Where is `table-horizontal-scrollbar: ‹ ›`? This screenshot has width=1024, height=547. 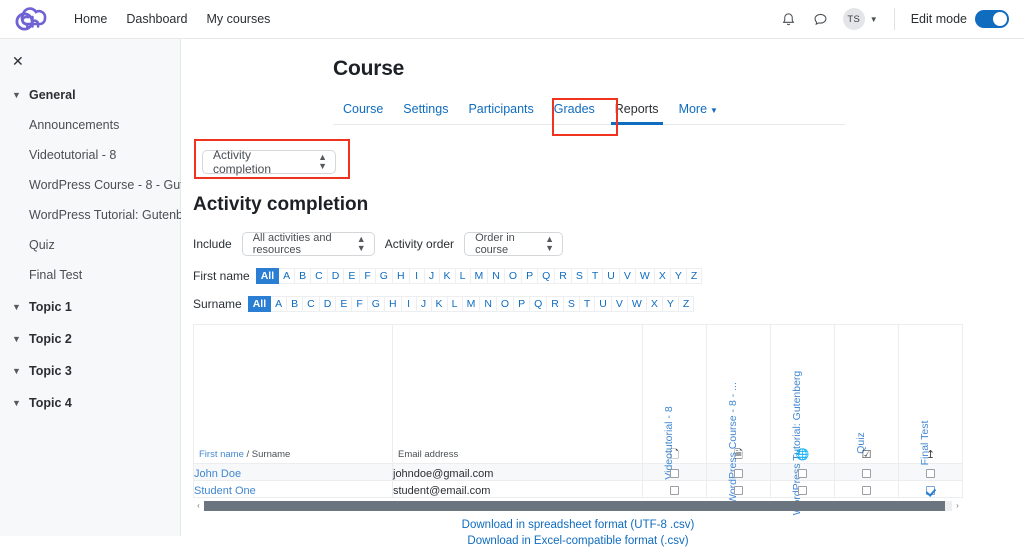 table-horizontal-scrollbar: ‹ › is located at coordinates (578, 505).